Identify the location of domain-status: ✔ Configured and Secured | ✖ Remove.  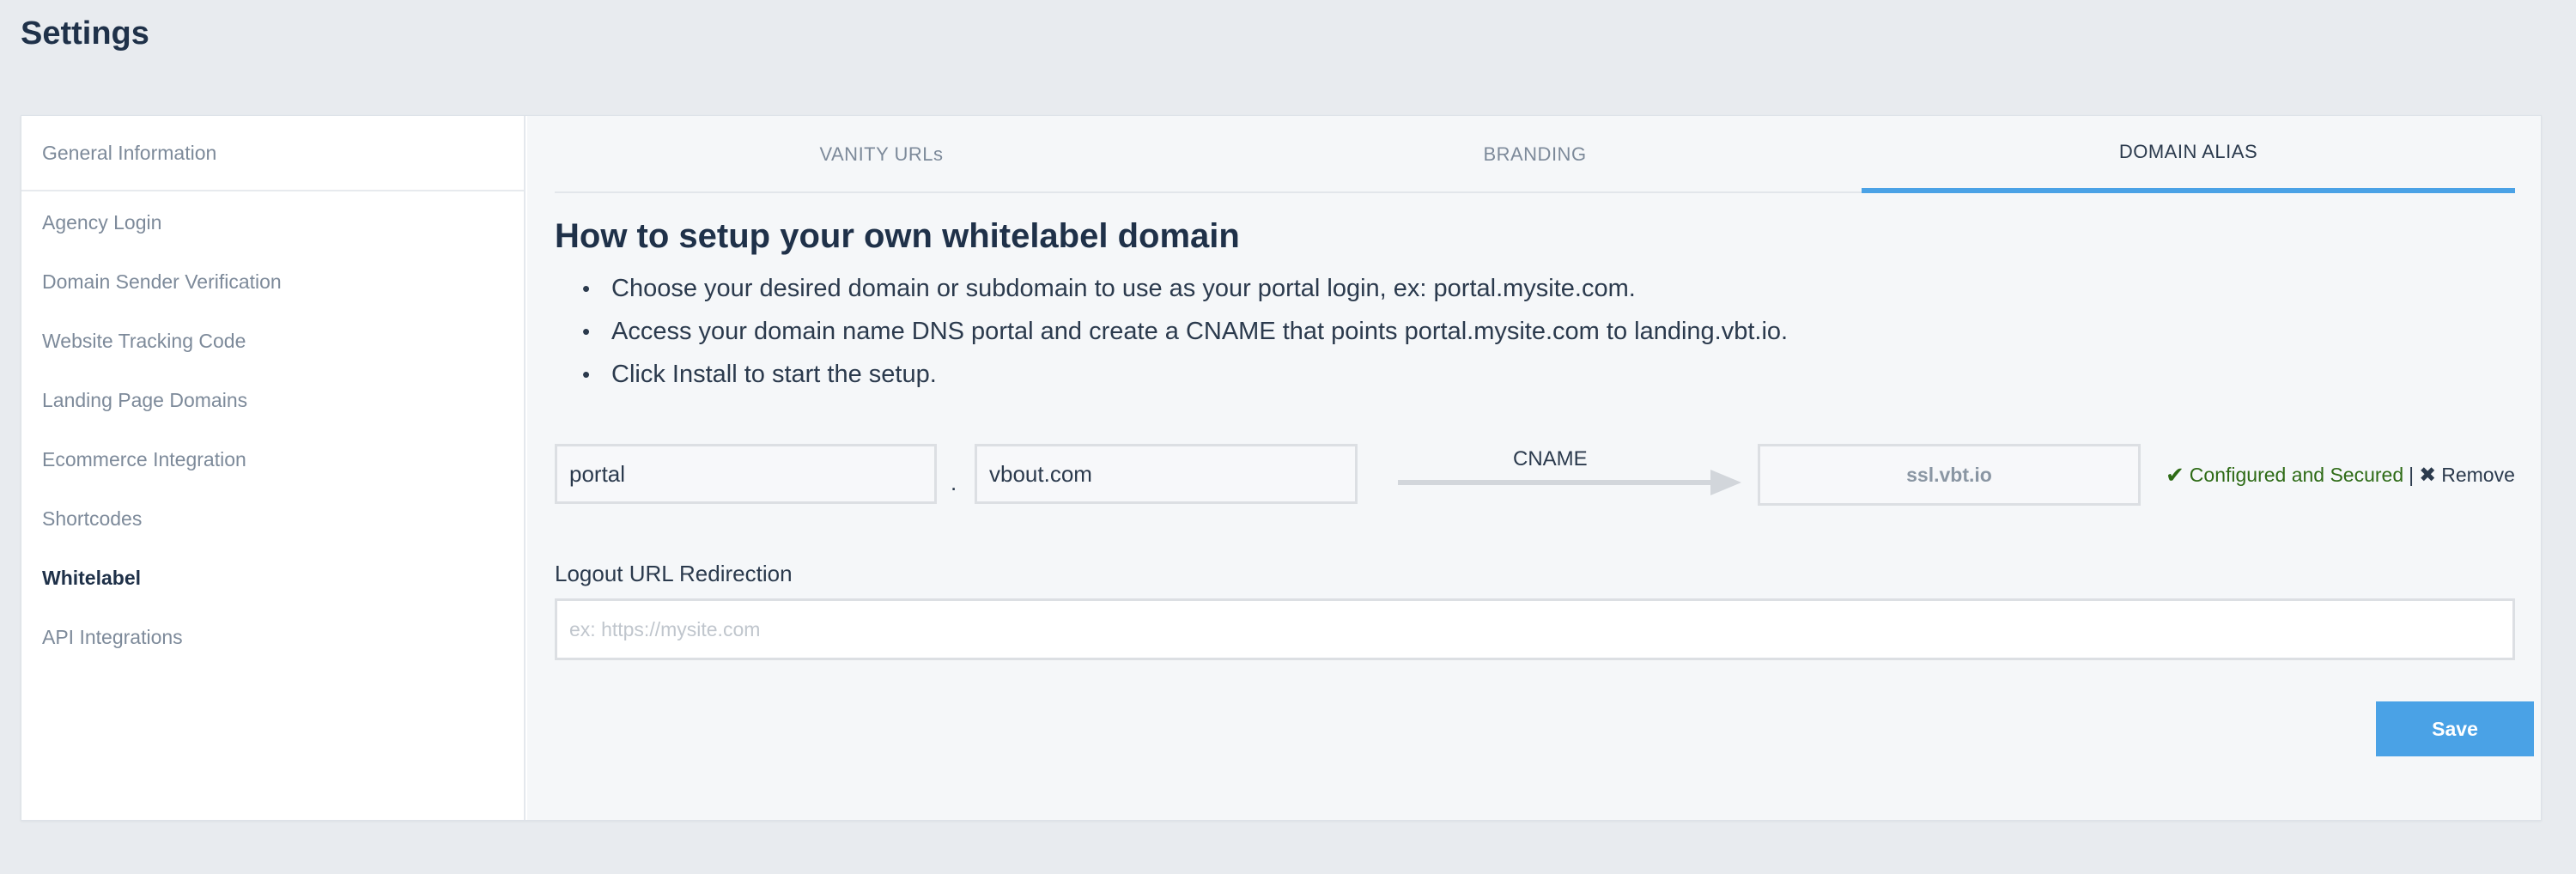
(2340, 475).